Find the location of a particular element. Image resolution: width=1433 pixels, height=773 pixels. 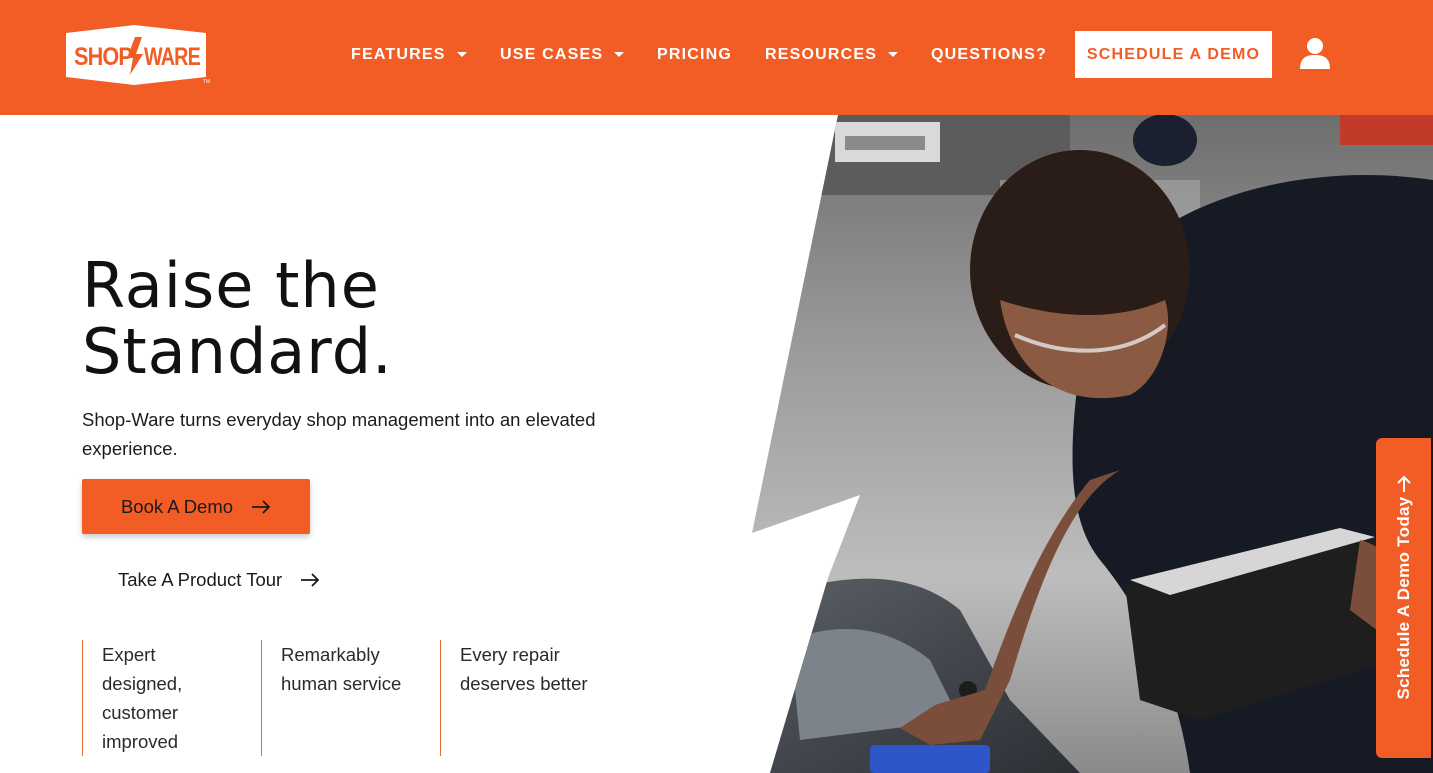

feature-item: Every repair deserves better is located at coordinates (530, 698).